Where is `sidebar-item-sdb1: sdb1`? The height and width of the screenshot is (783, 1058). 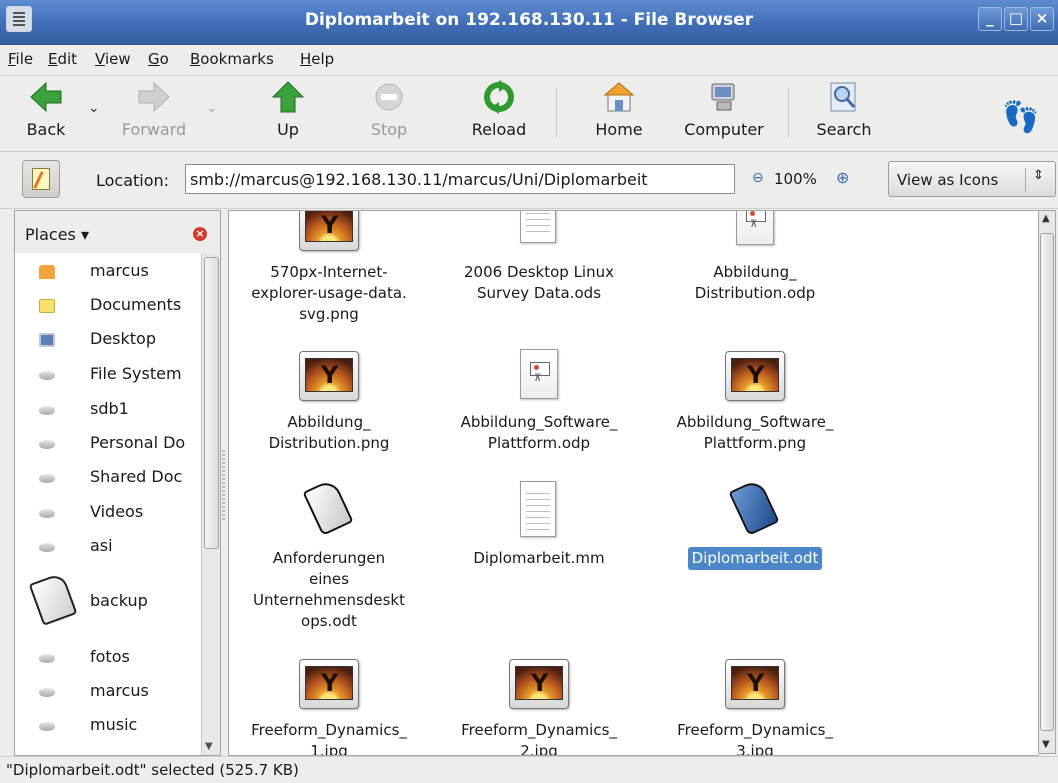
sidebar-item-sdb1: sdb1 is located at coordinates (108, 410).